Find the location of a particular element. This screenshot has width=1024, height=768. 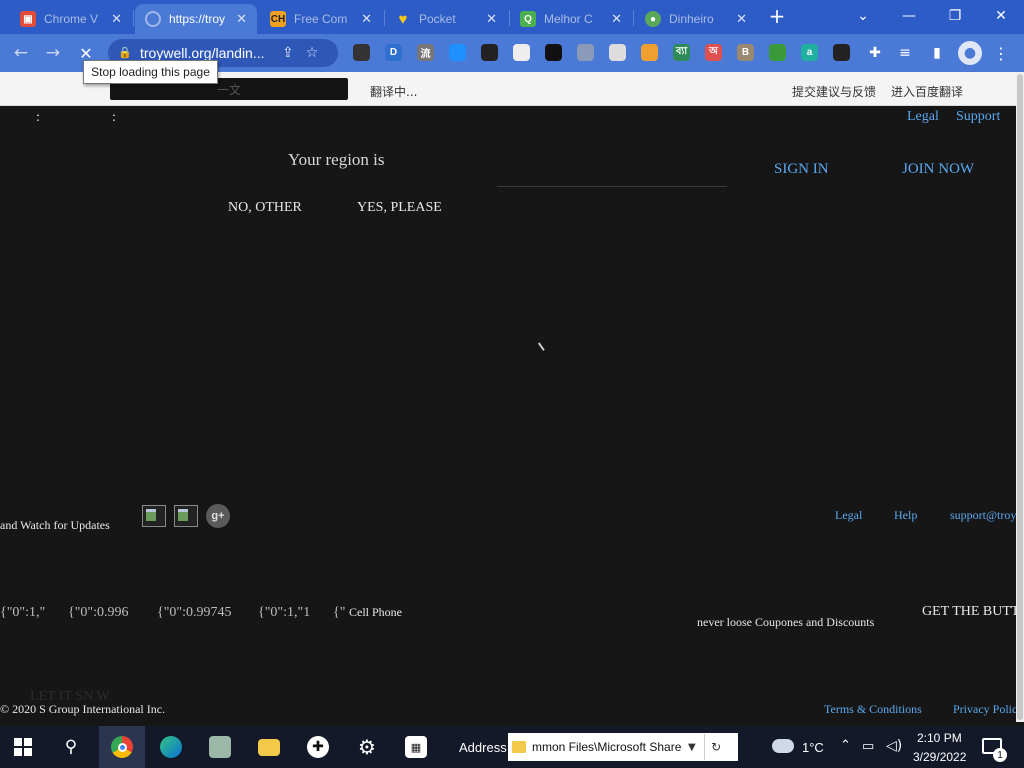

chevron-down-icon: ▼ is located at coordinates (692, 747).